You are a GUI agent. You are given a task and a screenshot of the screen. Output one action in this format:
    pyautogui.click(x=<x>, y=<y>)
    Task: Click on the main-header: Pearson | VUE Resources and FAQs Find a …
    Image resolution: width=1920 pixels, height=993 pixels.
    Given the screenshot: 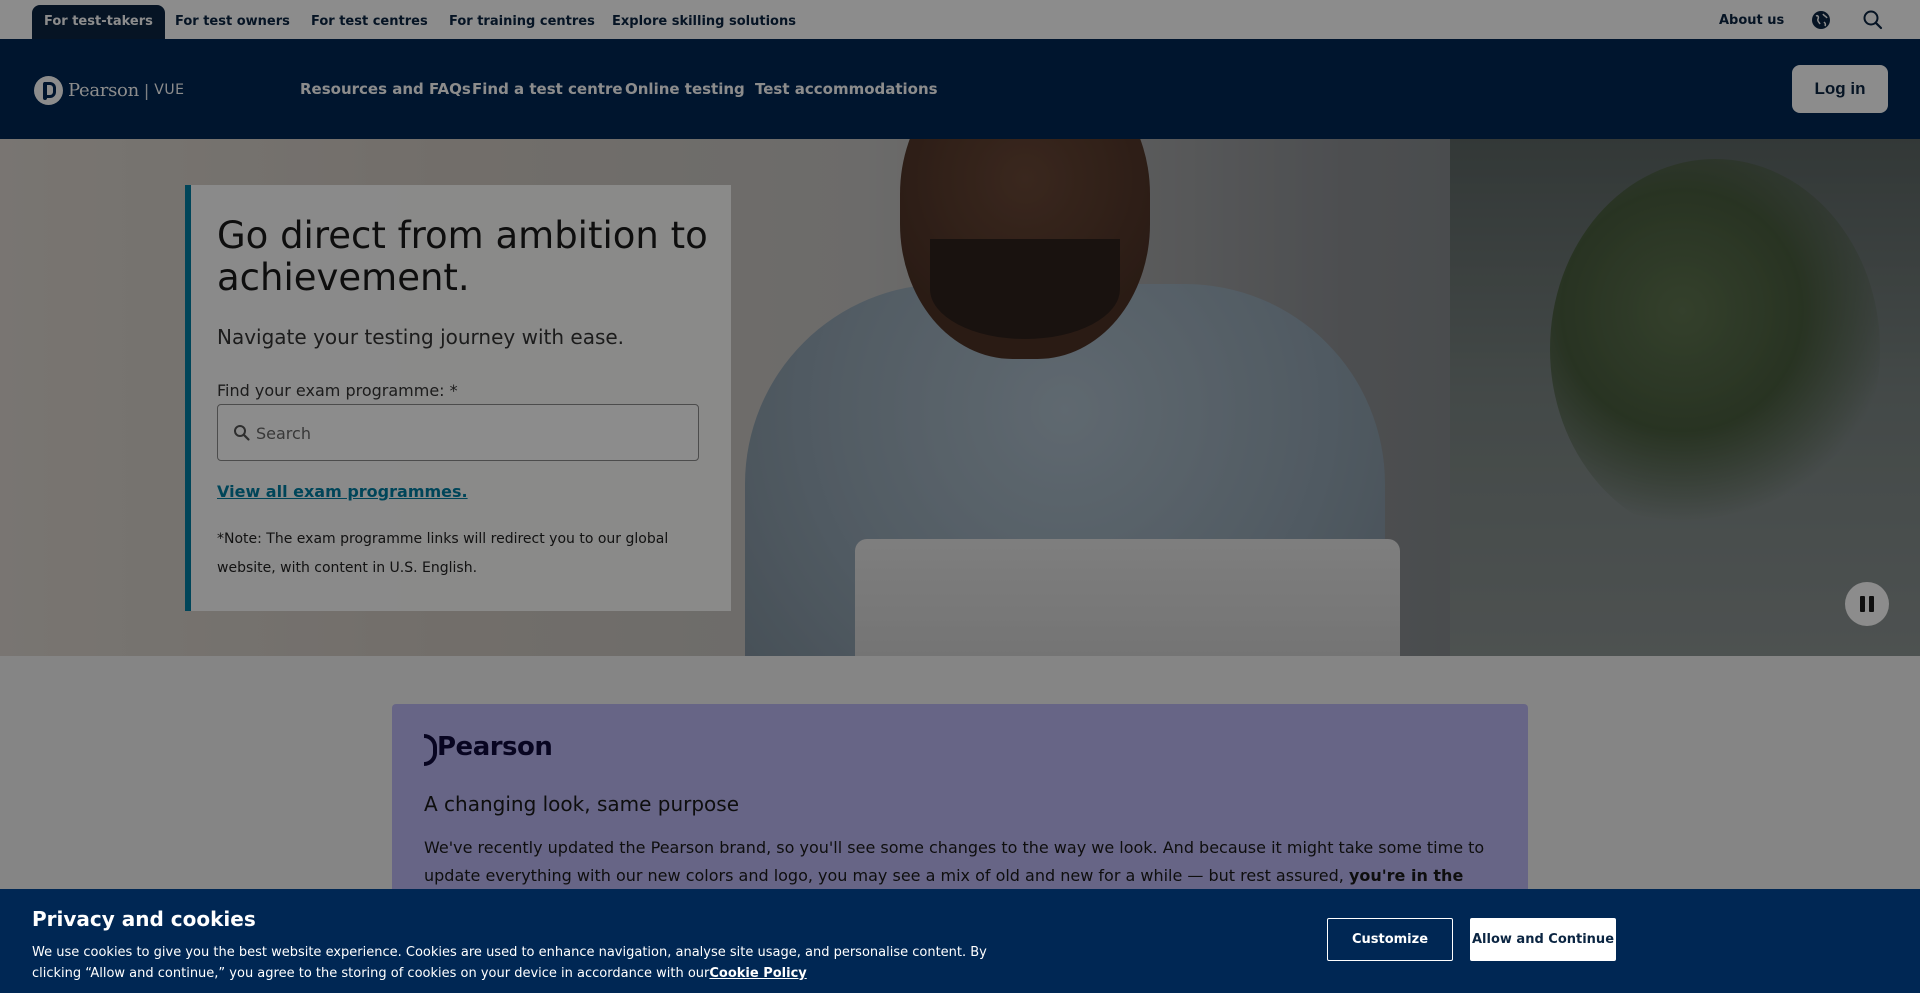 What is the action you would take?
    pyautogui.click(x=960, y=89)
    